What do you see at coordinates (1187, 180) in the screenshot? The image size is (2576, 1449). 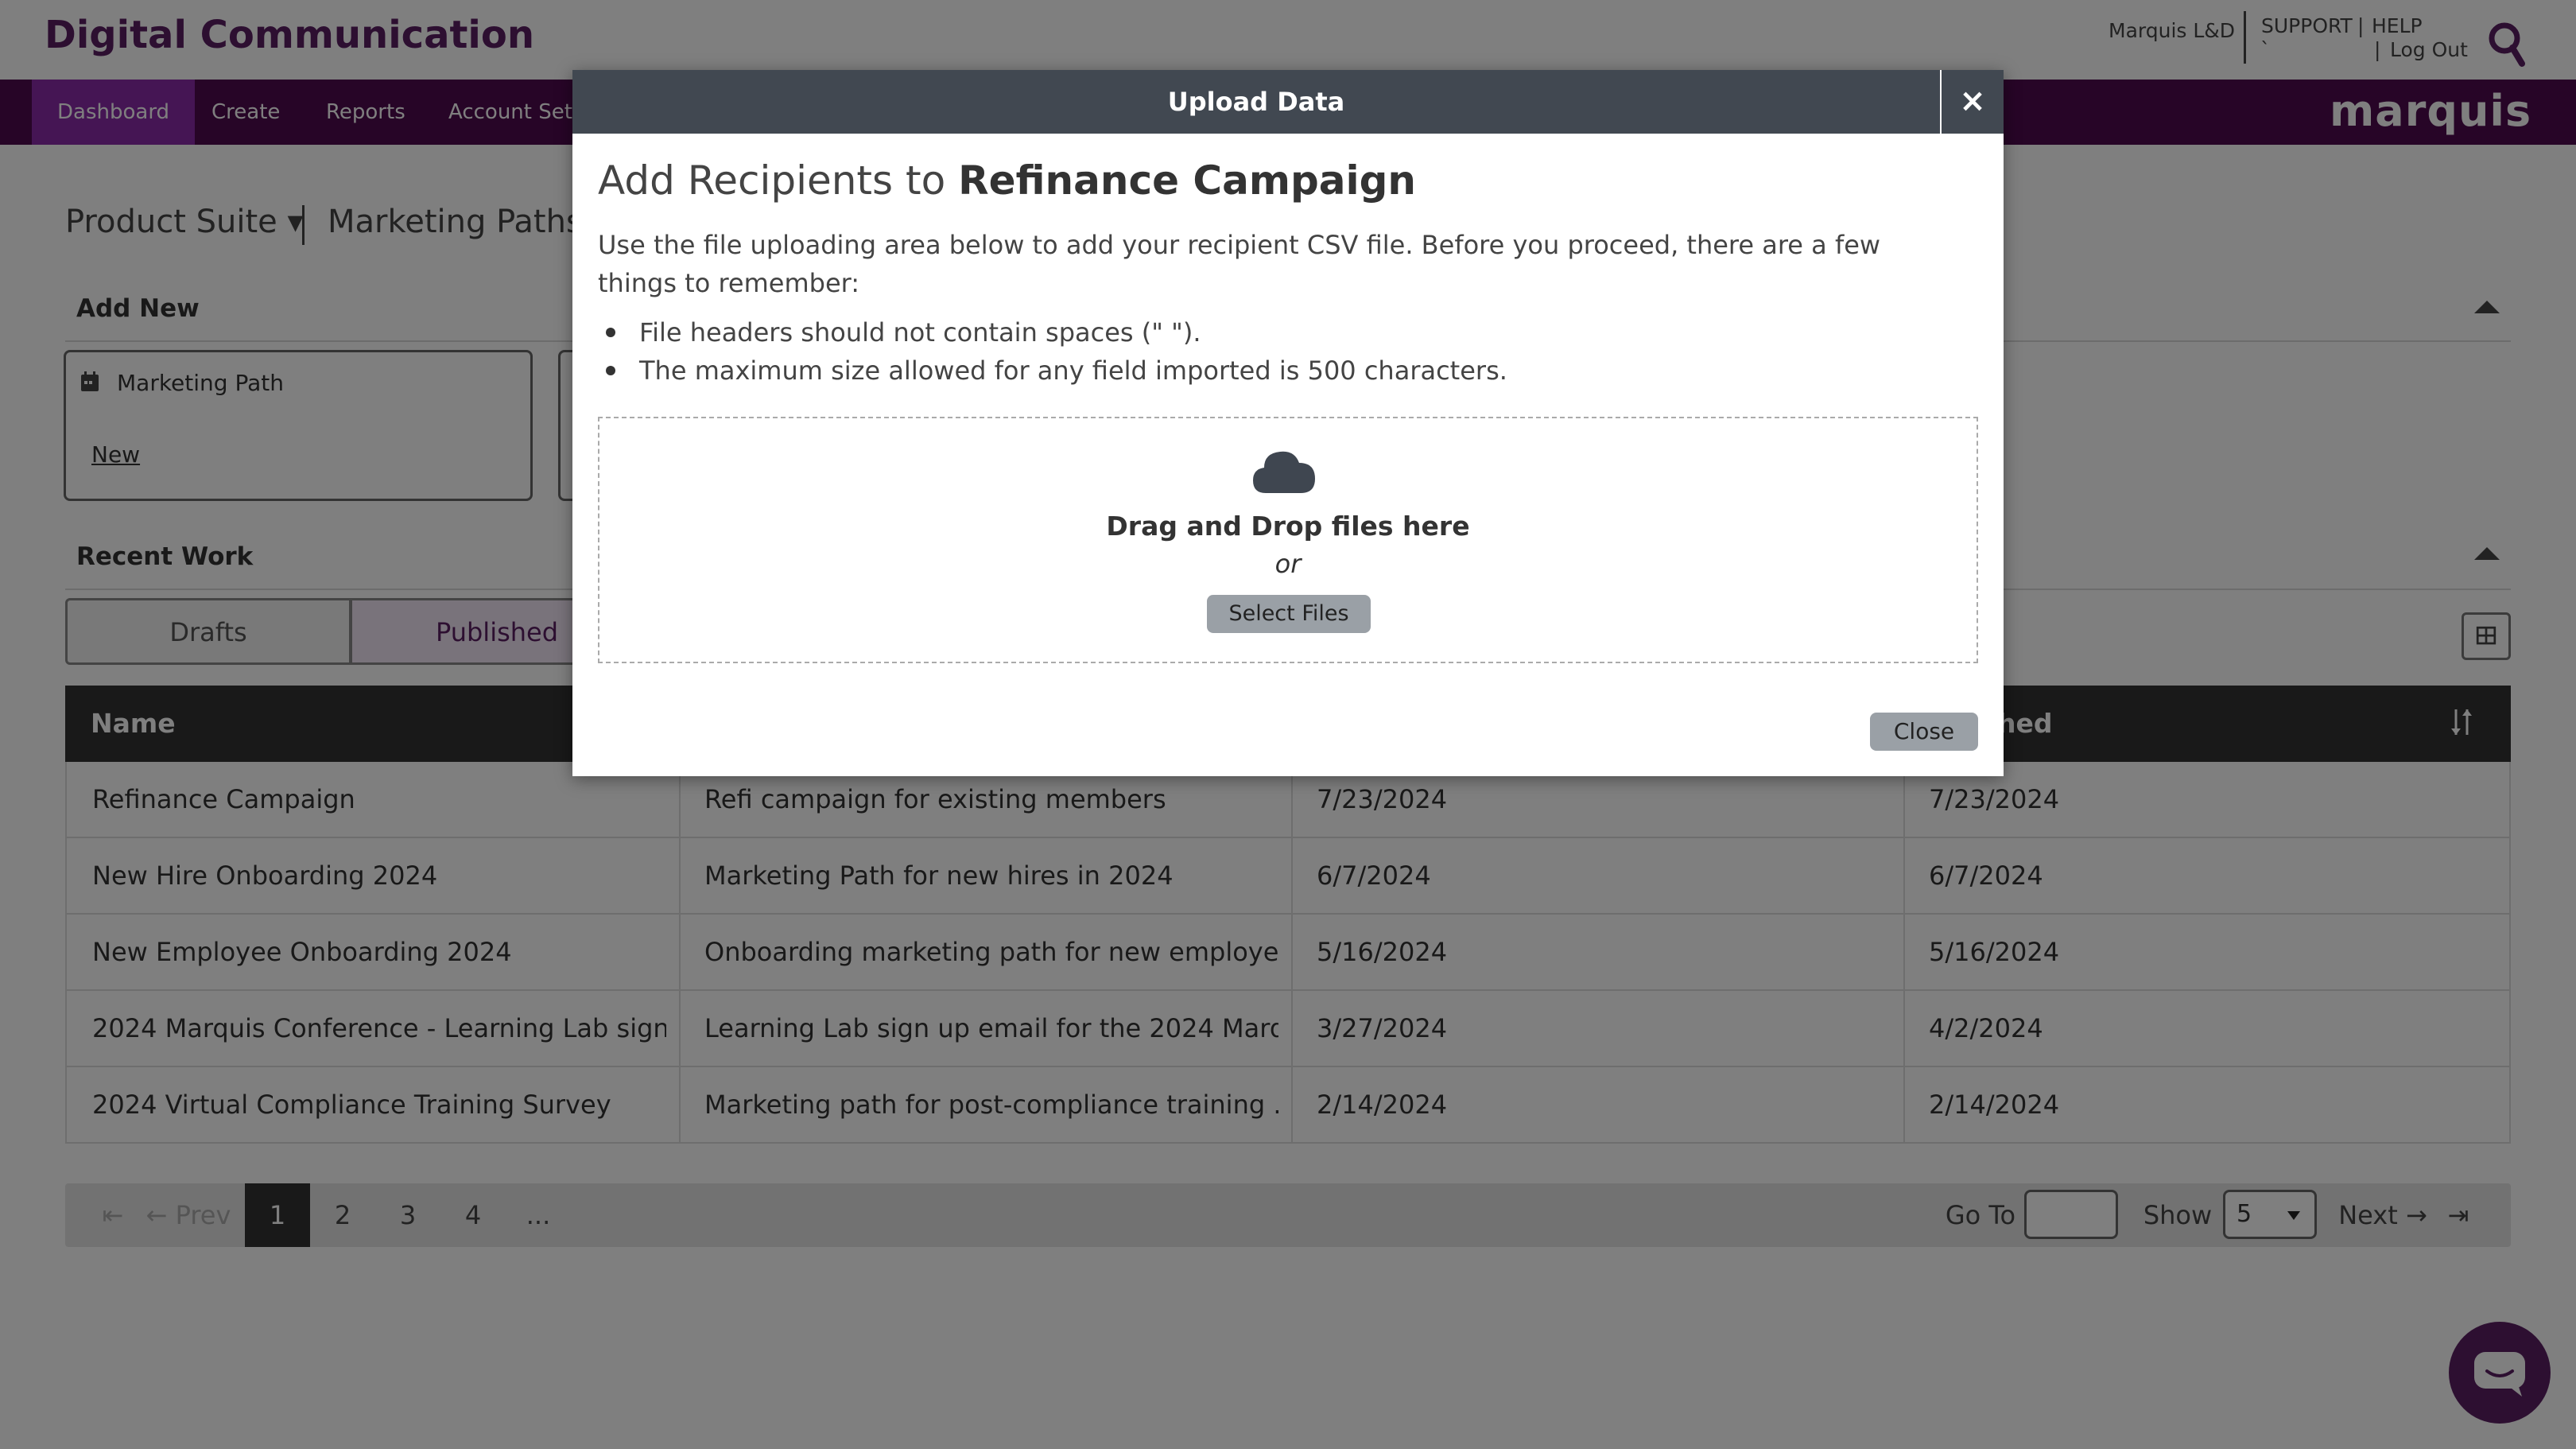 I see `campaign-name: Refinance Campaign` at bounding box center [1187, 180].